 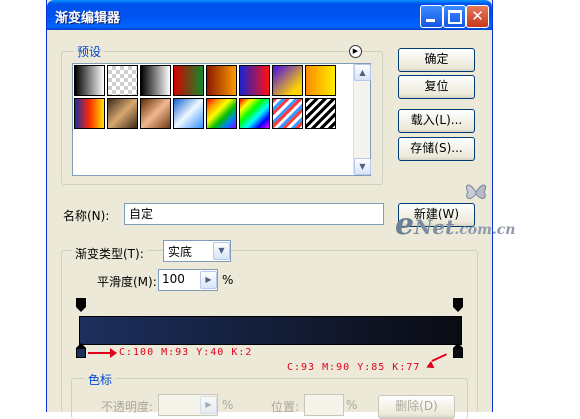 I want to click on annotation-right-cmyk: C:93 M:90 Y:85 K:77, so click(x=354, y=367).